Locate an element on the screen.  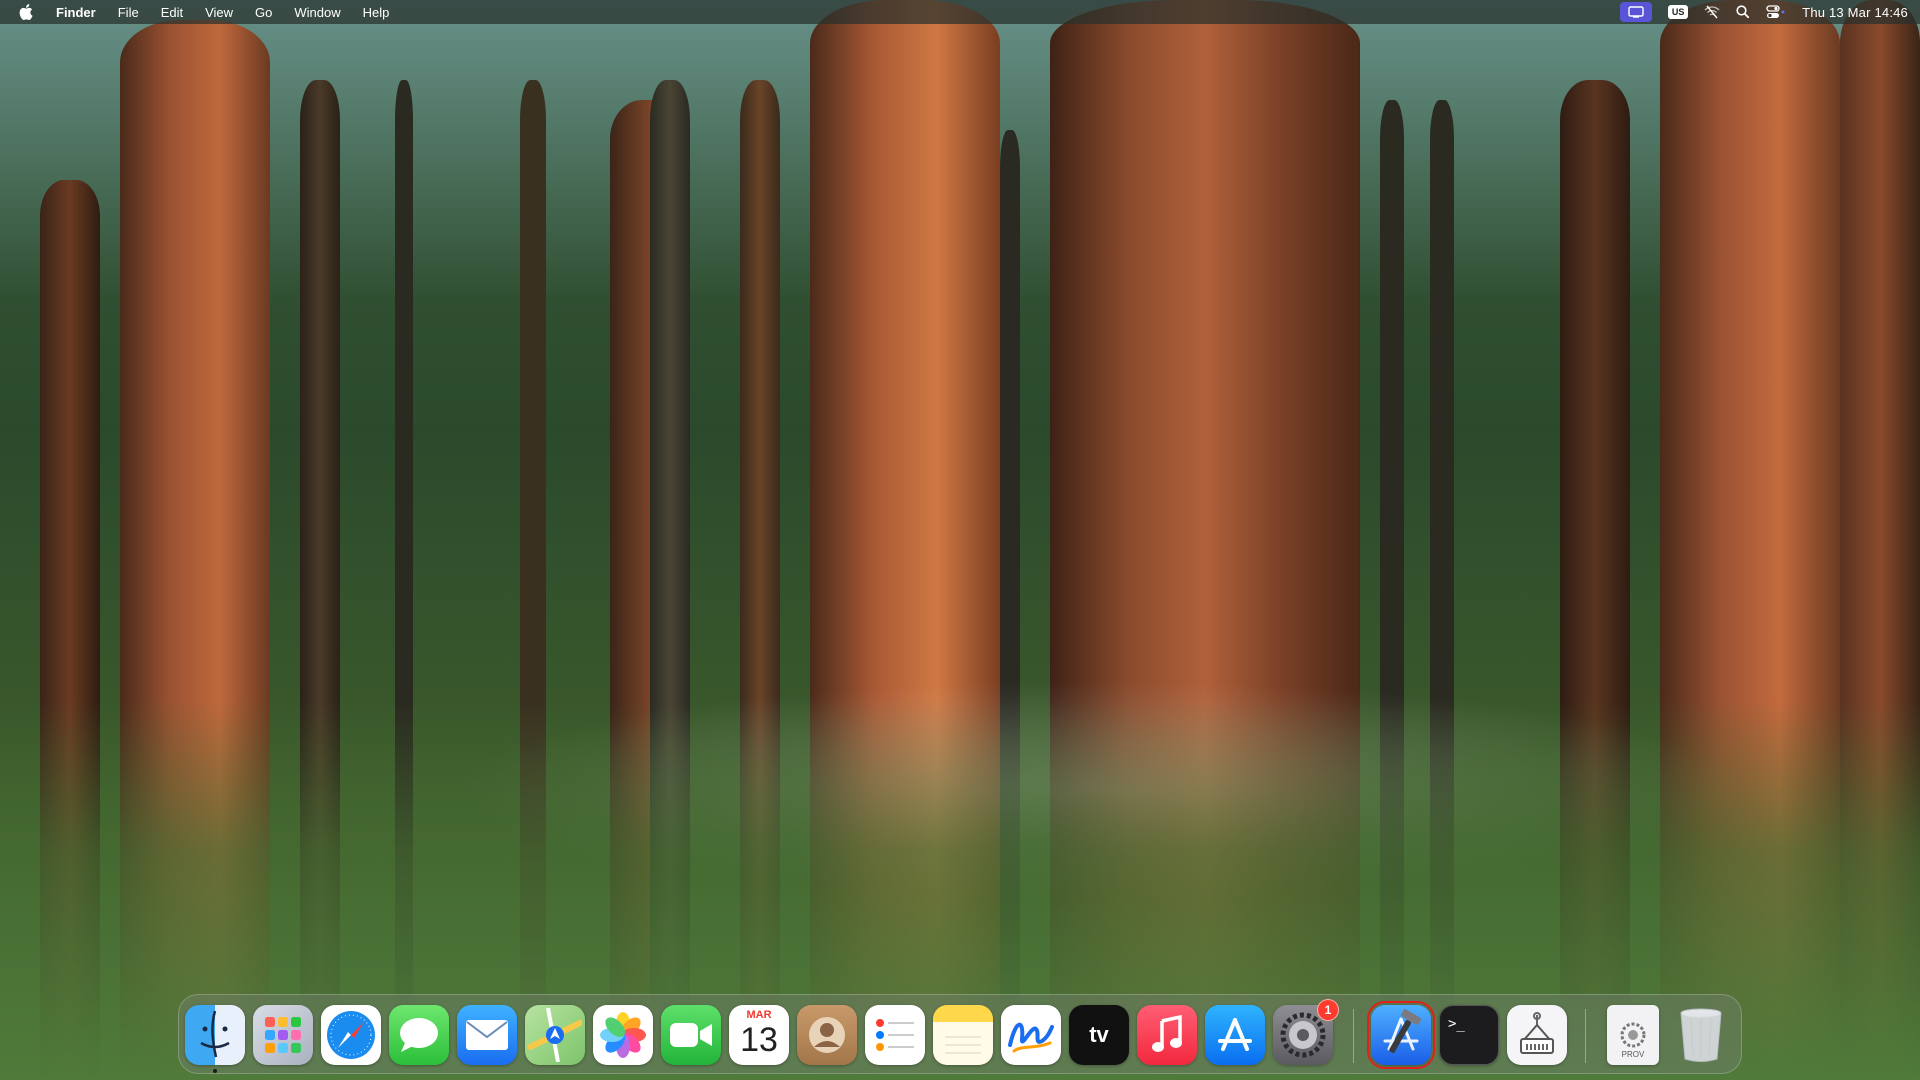
dock-apple-tv: tv is located at coordinates (1099, 1035).